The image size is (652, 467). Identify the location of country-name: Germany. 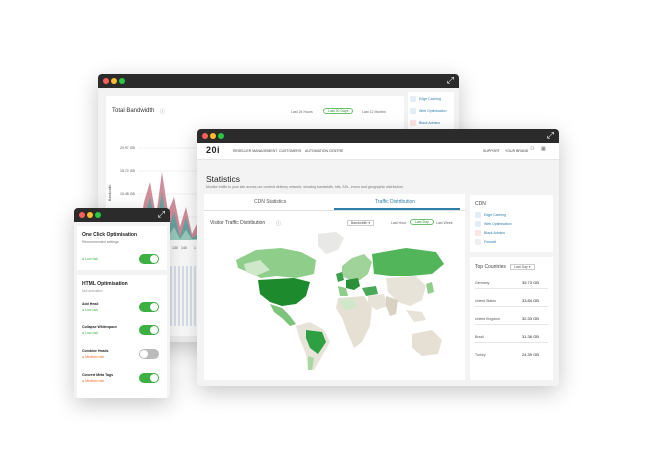
(482, 283).